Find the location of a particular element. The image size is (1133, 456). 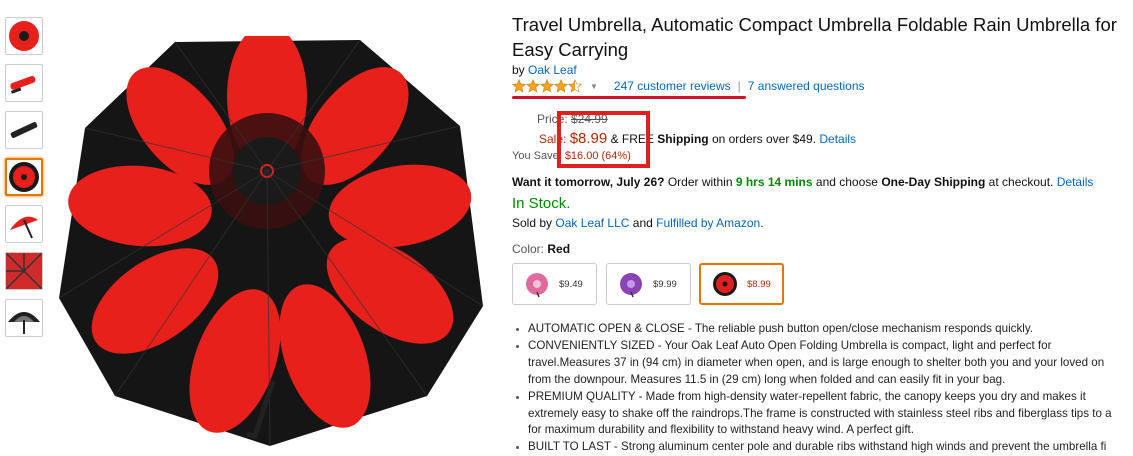

swatch-price: $9.49 is located at coordinates (571, 284).